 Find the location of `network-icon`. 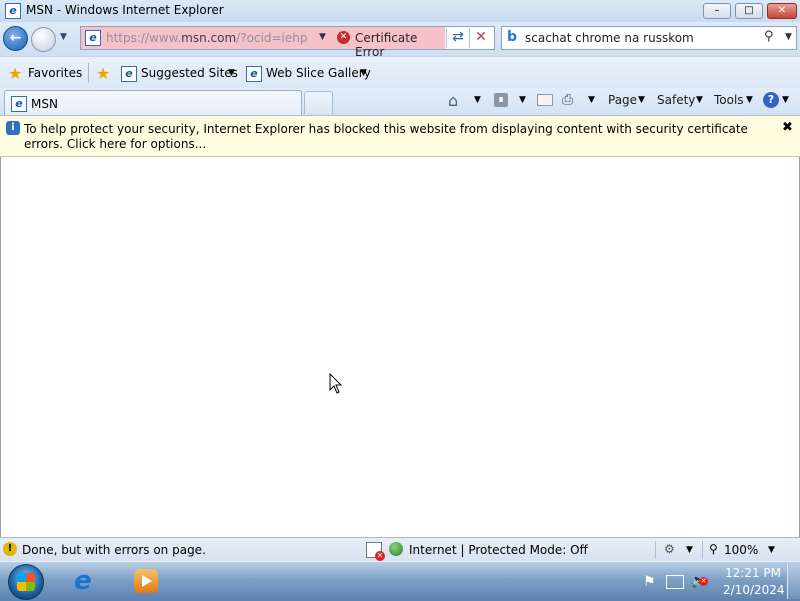

network-icon is located at coordinates (675, 582).